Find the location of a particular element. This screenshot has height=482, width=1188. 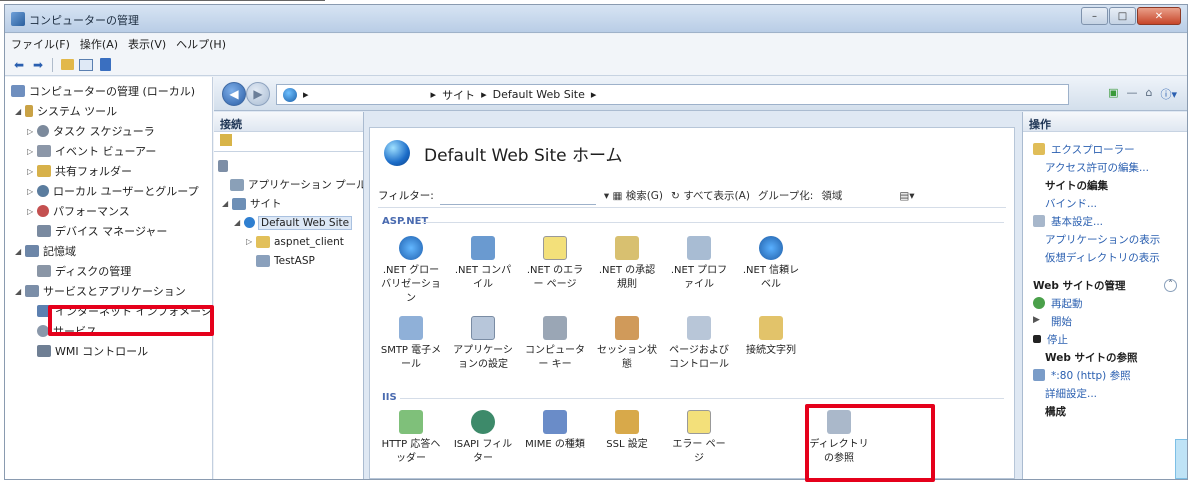

feature-session-state: セッション状態 is located at coordinates (627, 344).